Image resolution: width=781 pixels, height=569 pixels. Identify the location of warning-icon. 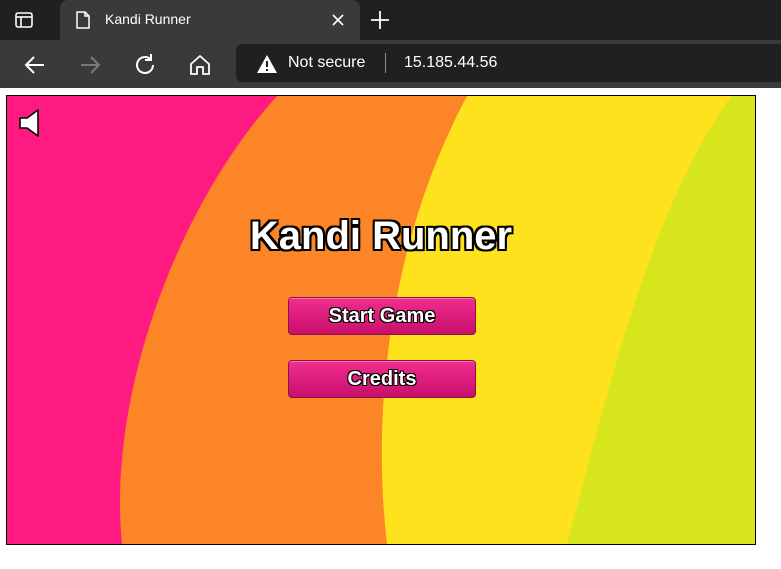
(267, 64).